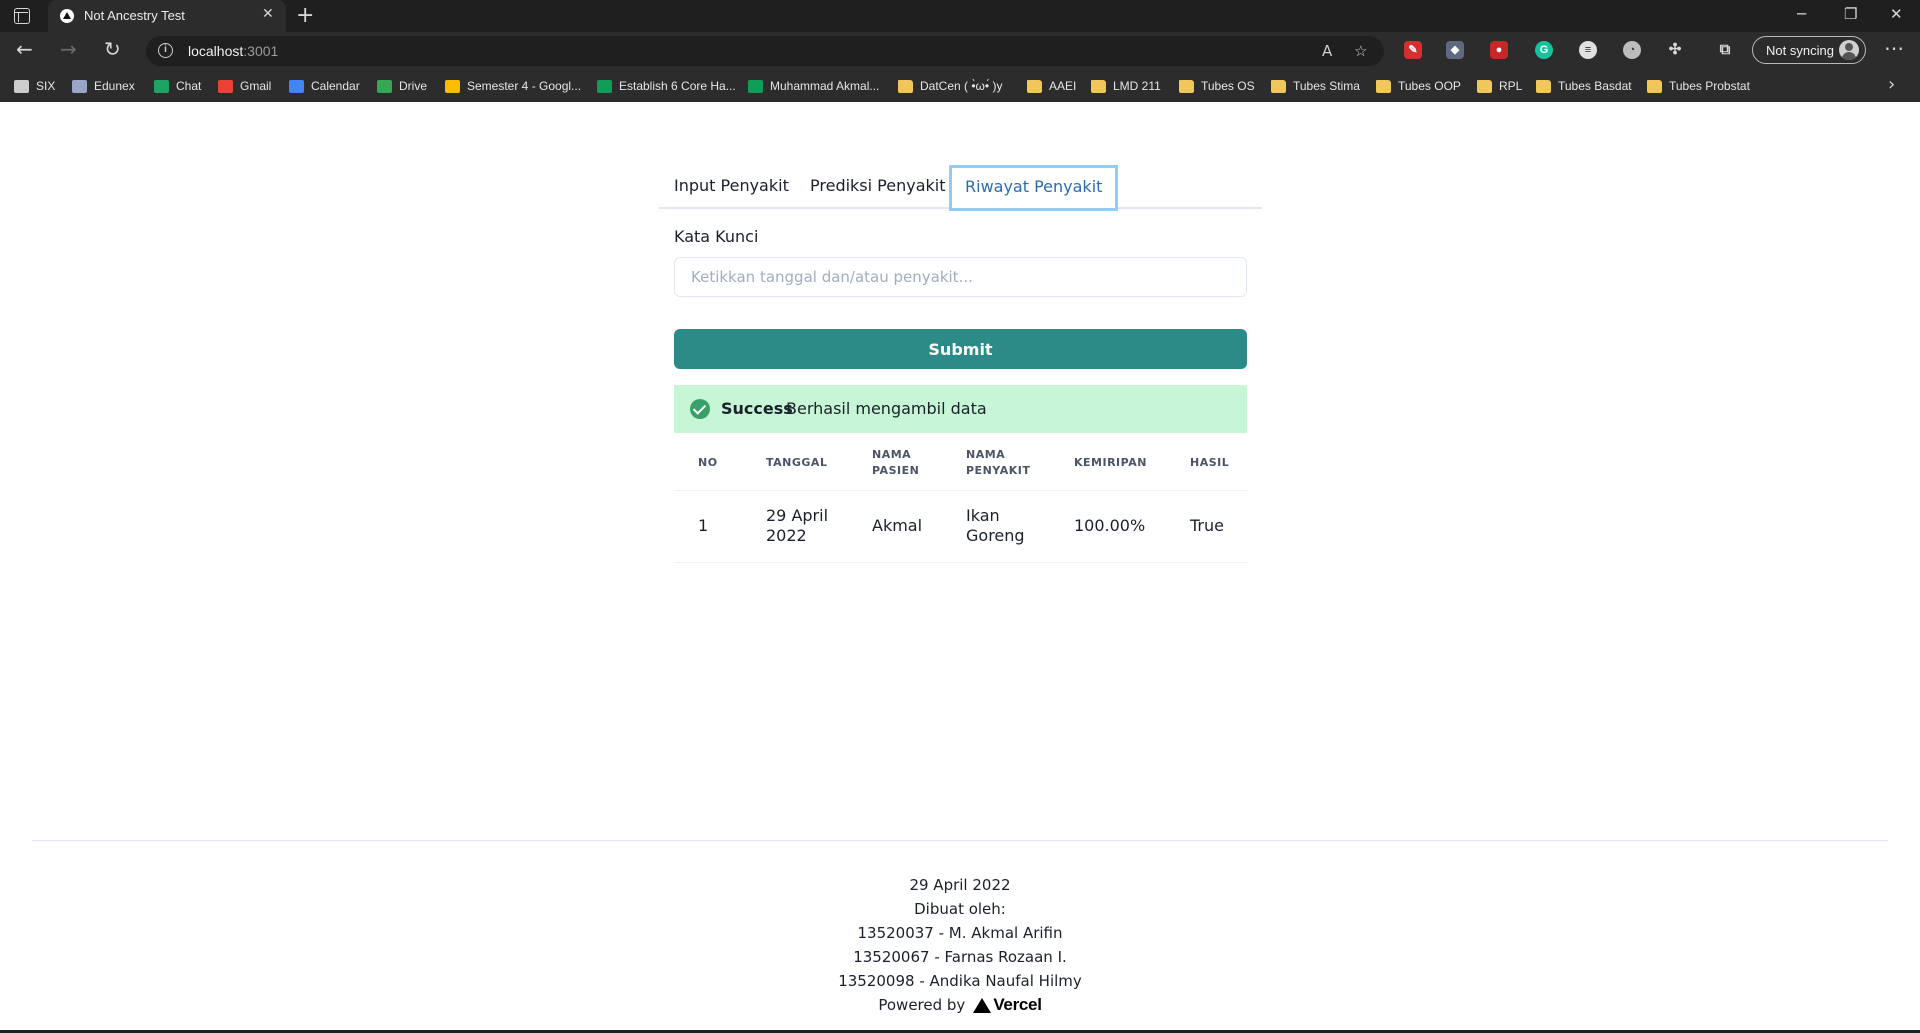 This screenshot has height=1033, width=1920. I want to click on vercel-logo: Vercel, so click(1007, 1005).